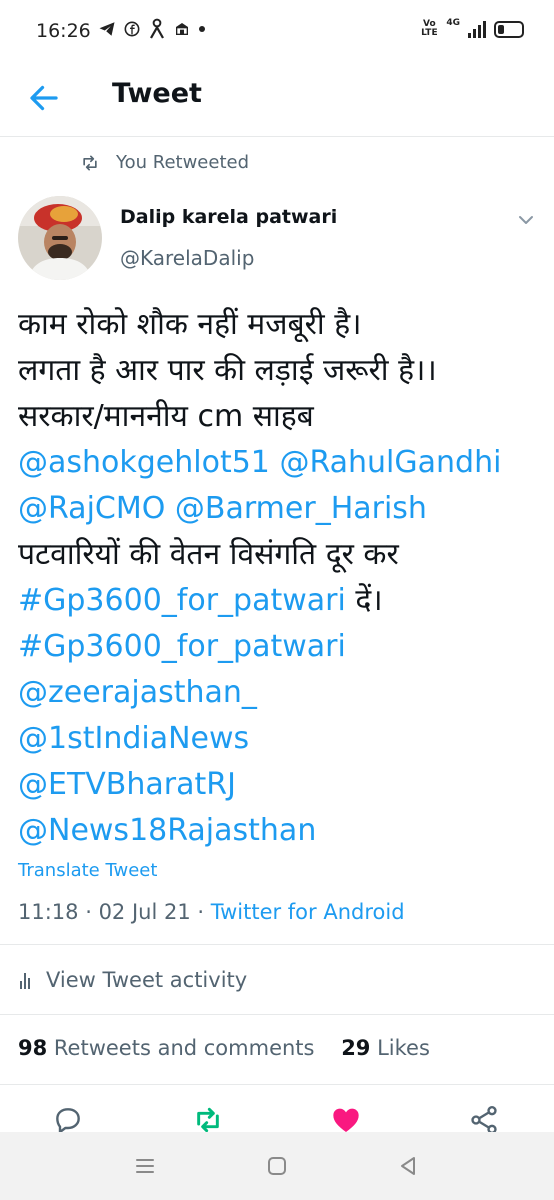  I want to click on view-tweet-activity-button: View Tweet activity, so click(133, 980).